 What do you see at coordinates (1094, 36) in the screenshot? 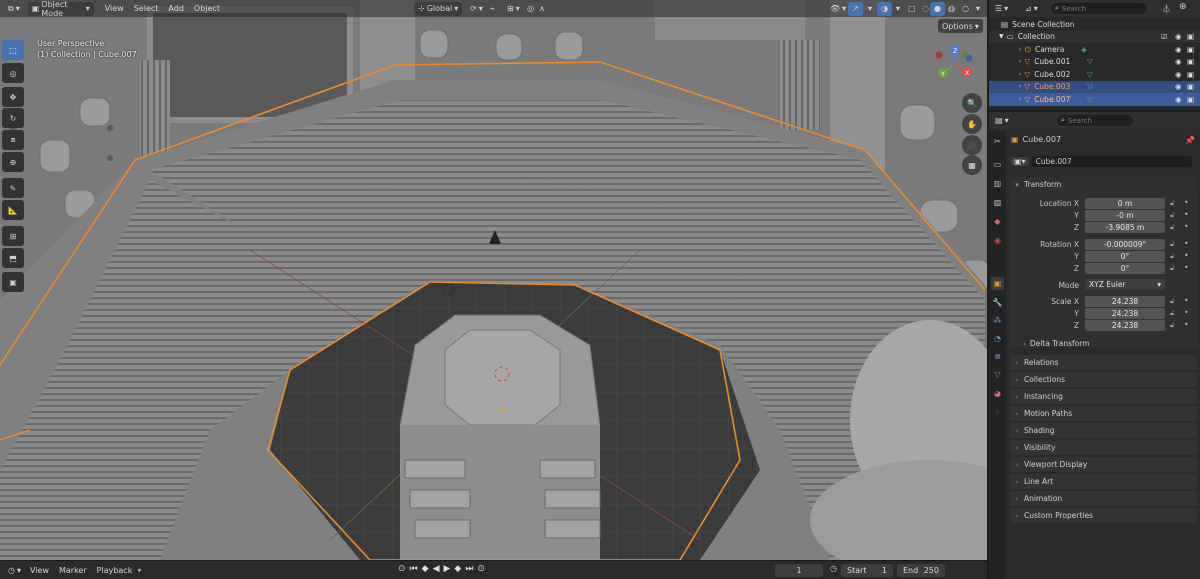
I see `collection-row: ▼ ▭ Collection ☑ ◉ ▣` at bounding box center [1094, 36].